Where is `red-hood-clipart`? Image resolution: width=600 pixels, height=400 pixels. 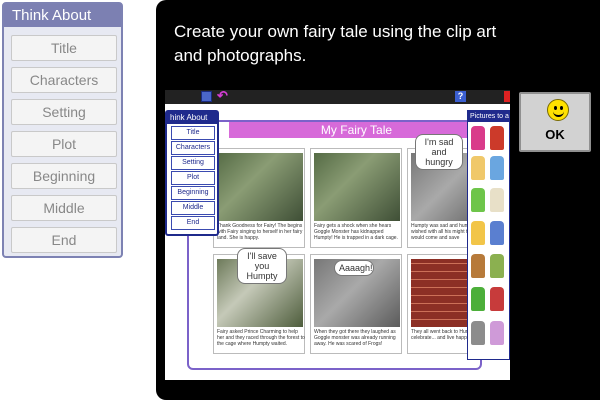 red-hood-clipart is located at coordinates (497, 299).